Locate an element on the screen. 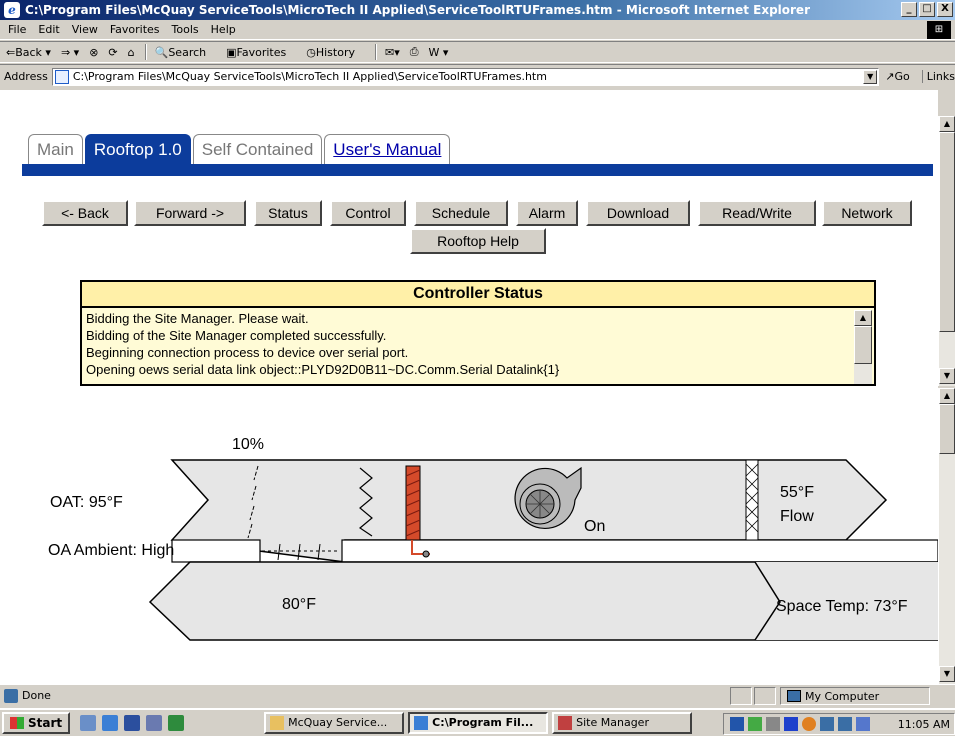 The height and width of the screenshot is (736, 955). favorites-label: Favorites is located at coordinates (261, 52).